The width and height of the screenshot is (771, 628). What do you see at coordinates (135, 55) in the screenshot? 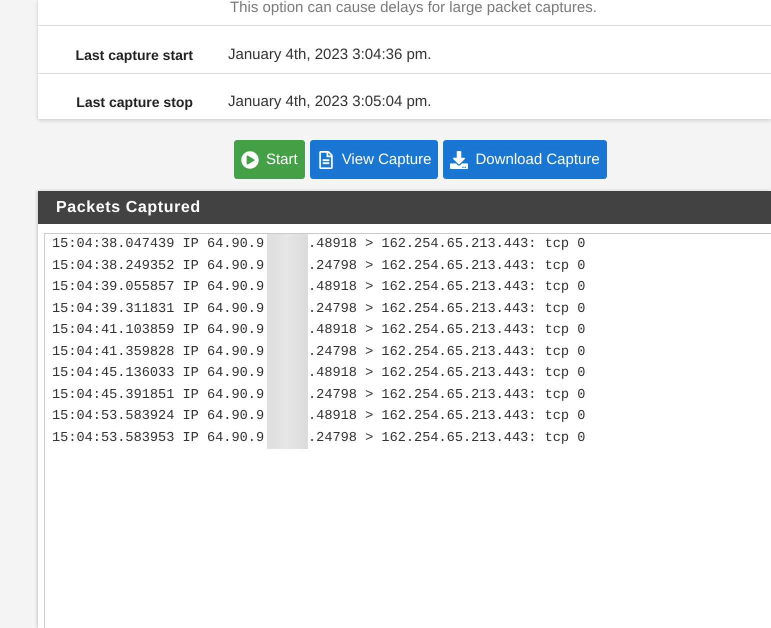
I see `field-label: Last capture start` at bounding box center [135, 55].